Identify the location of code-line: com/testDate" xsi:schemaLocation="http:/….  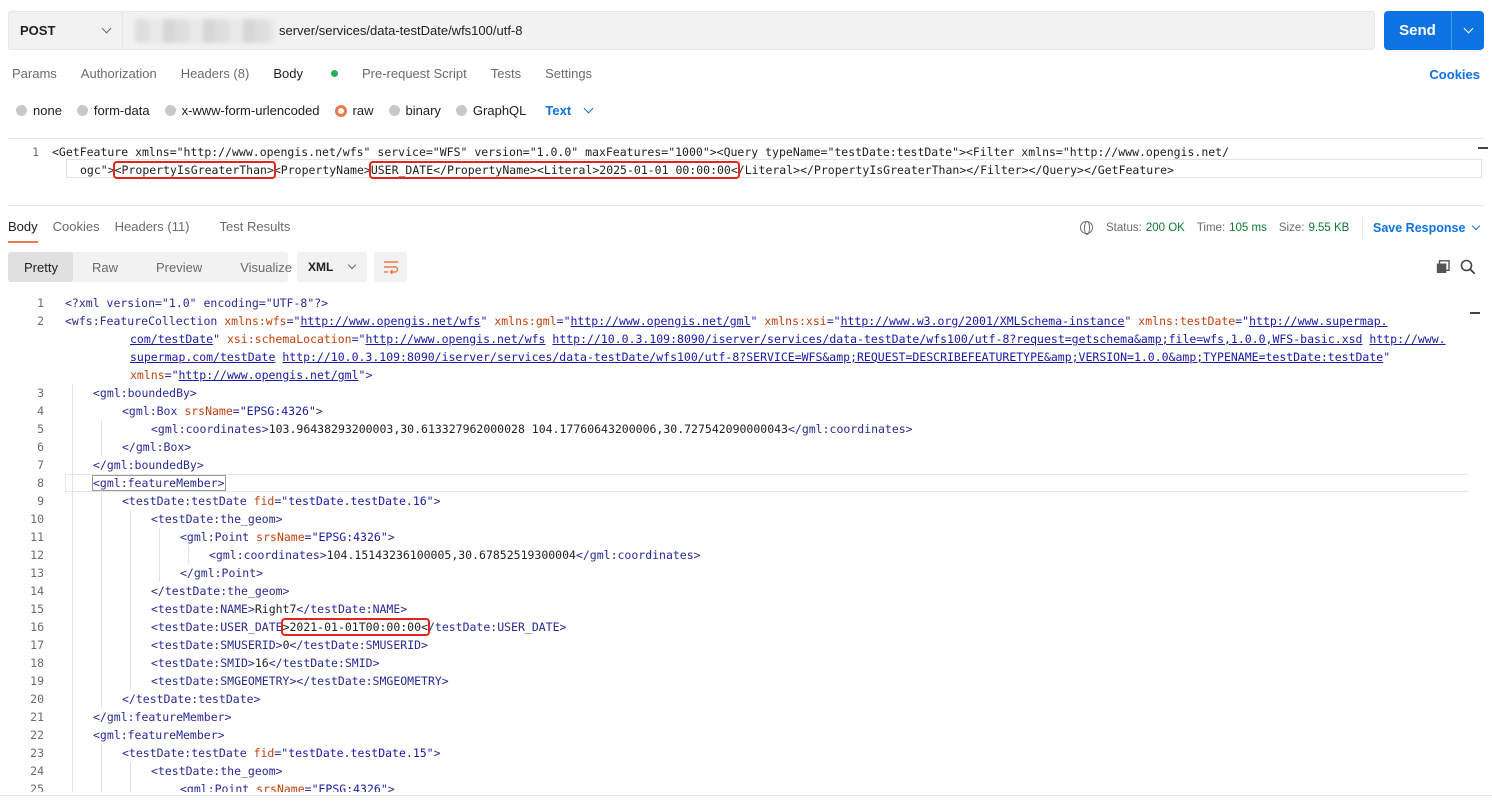
(788, 339).